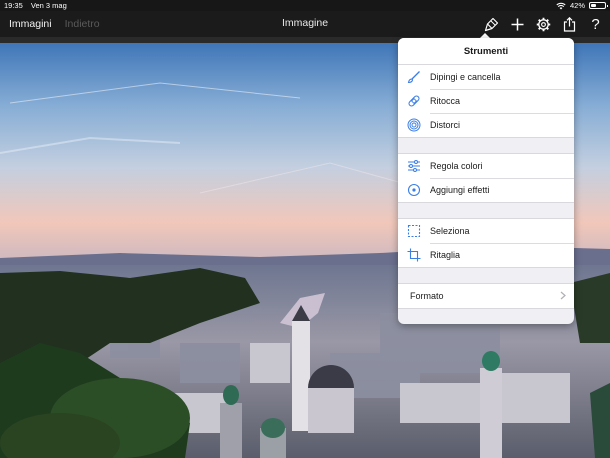 This screenshot has width=610, height=458. I want to click on tool-group-format: Formato, so click(486, 296).